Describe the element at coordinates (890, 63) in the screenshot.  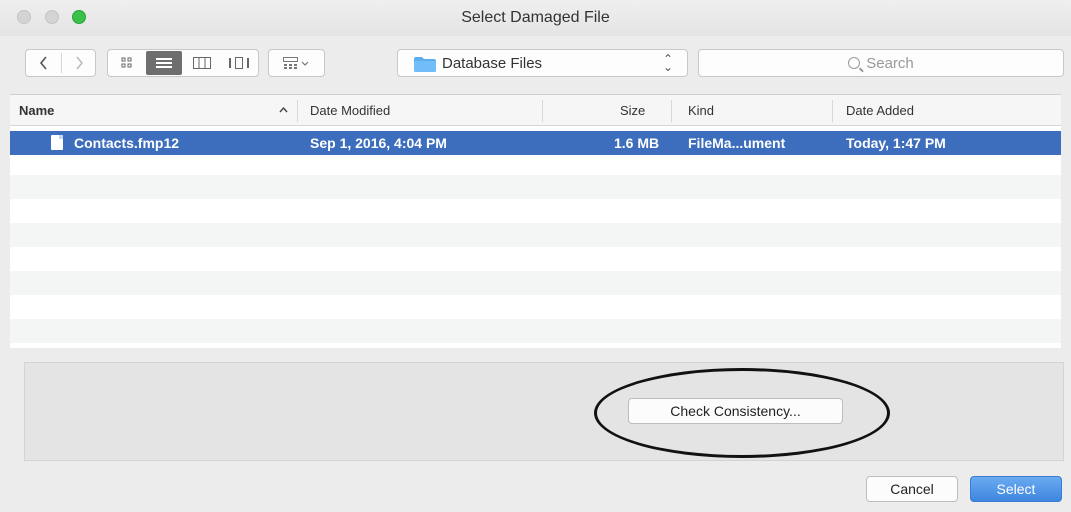
I see `search-placeholder: Search` at that location.